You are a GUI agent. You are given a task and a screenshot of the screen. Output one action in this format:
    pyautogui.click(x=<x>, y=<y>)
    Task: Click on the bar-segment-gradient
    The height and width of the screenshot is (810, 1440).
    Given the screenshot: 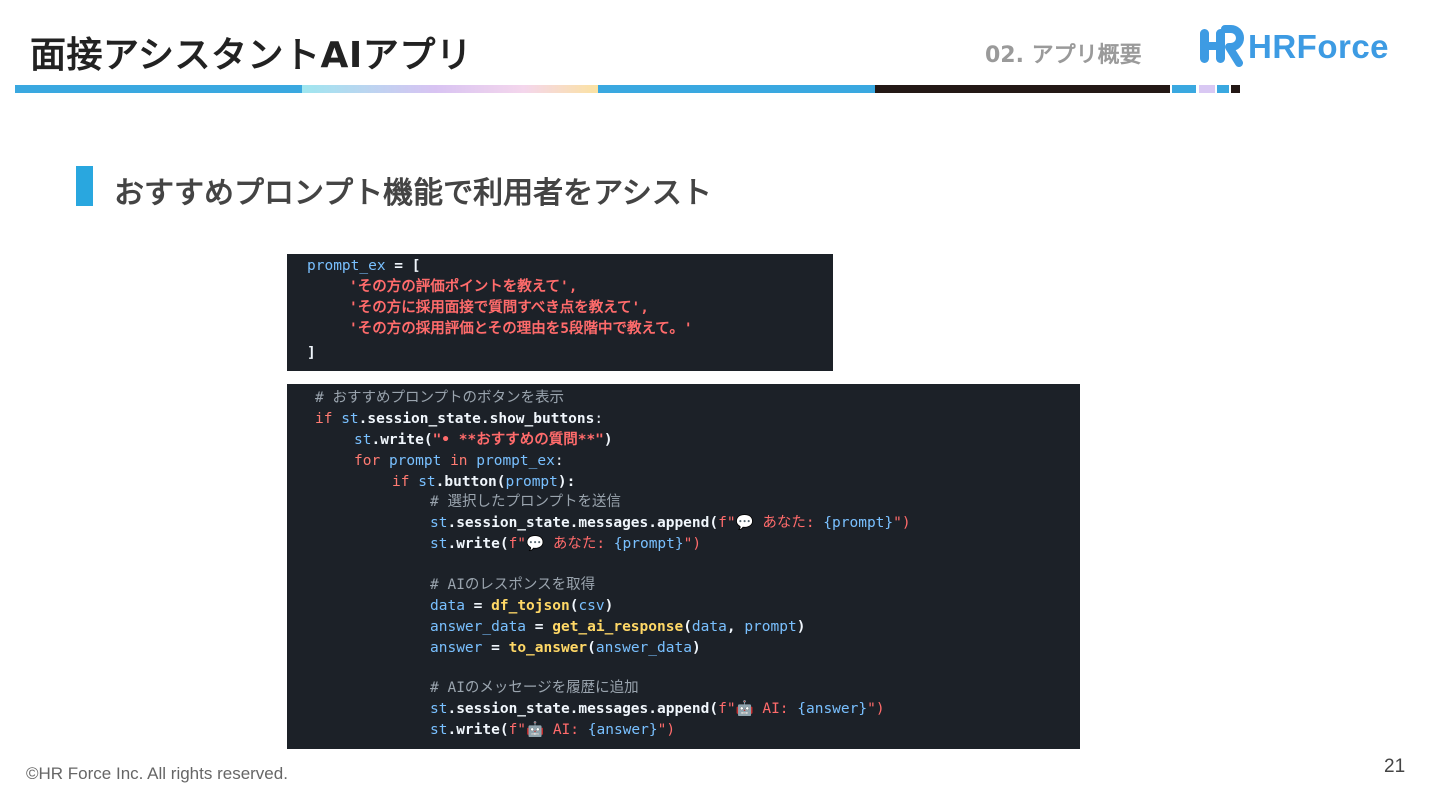 What is the action you would take?
    pyautogui.click(x=450, y=89)
    